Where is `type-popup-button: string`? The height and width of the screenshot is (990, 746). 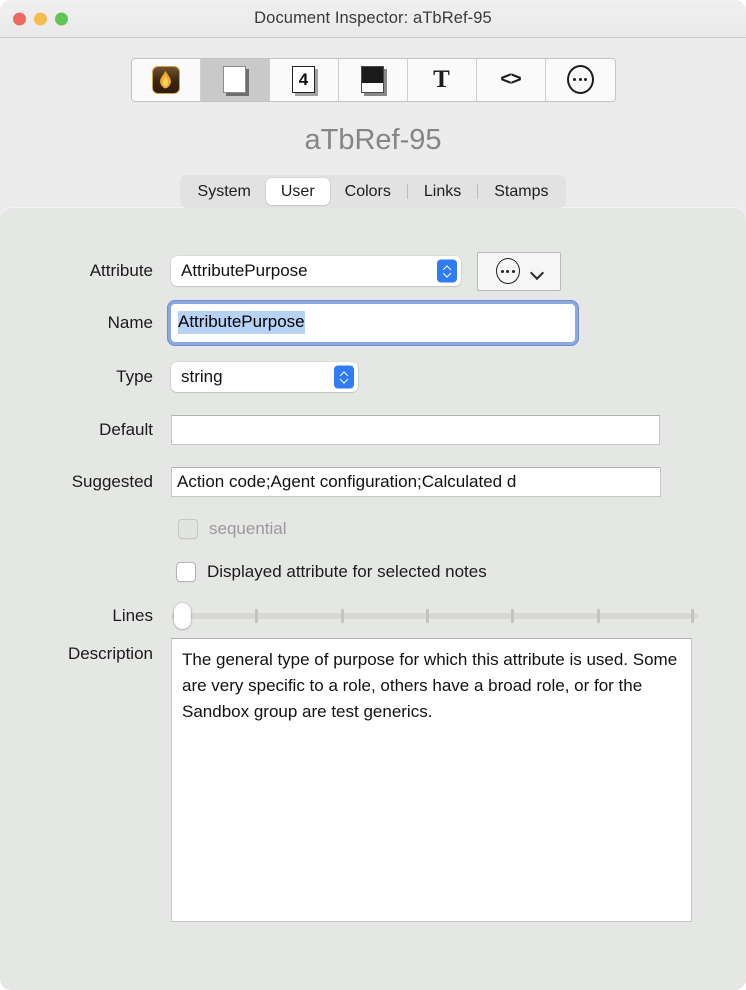
type-popup-button: string is located at coordinates (264, 376).